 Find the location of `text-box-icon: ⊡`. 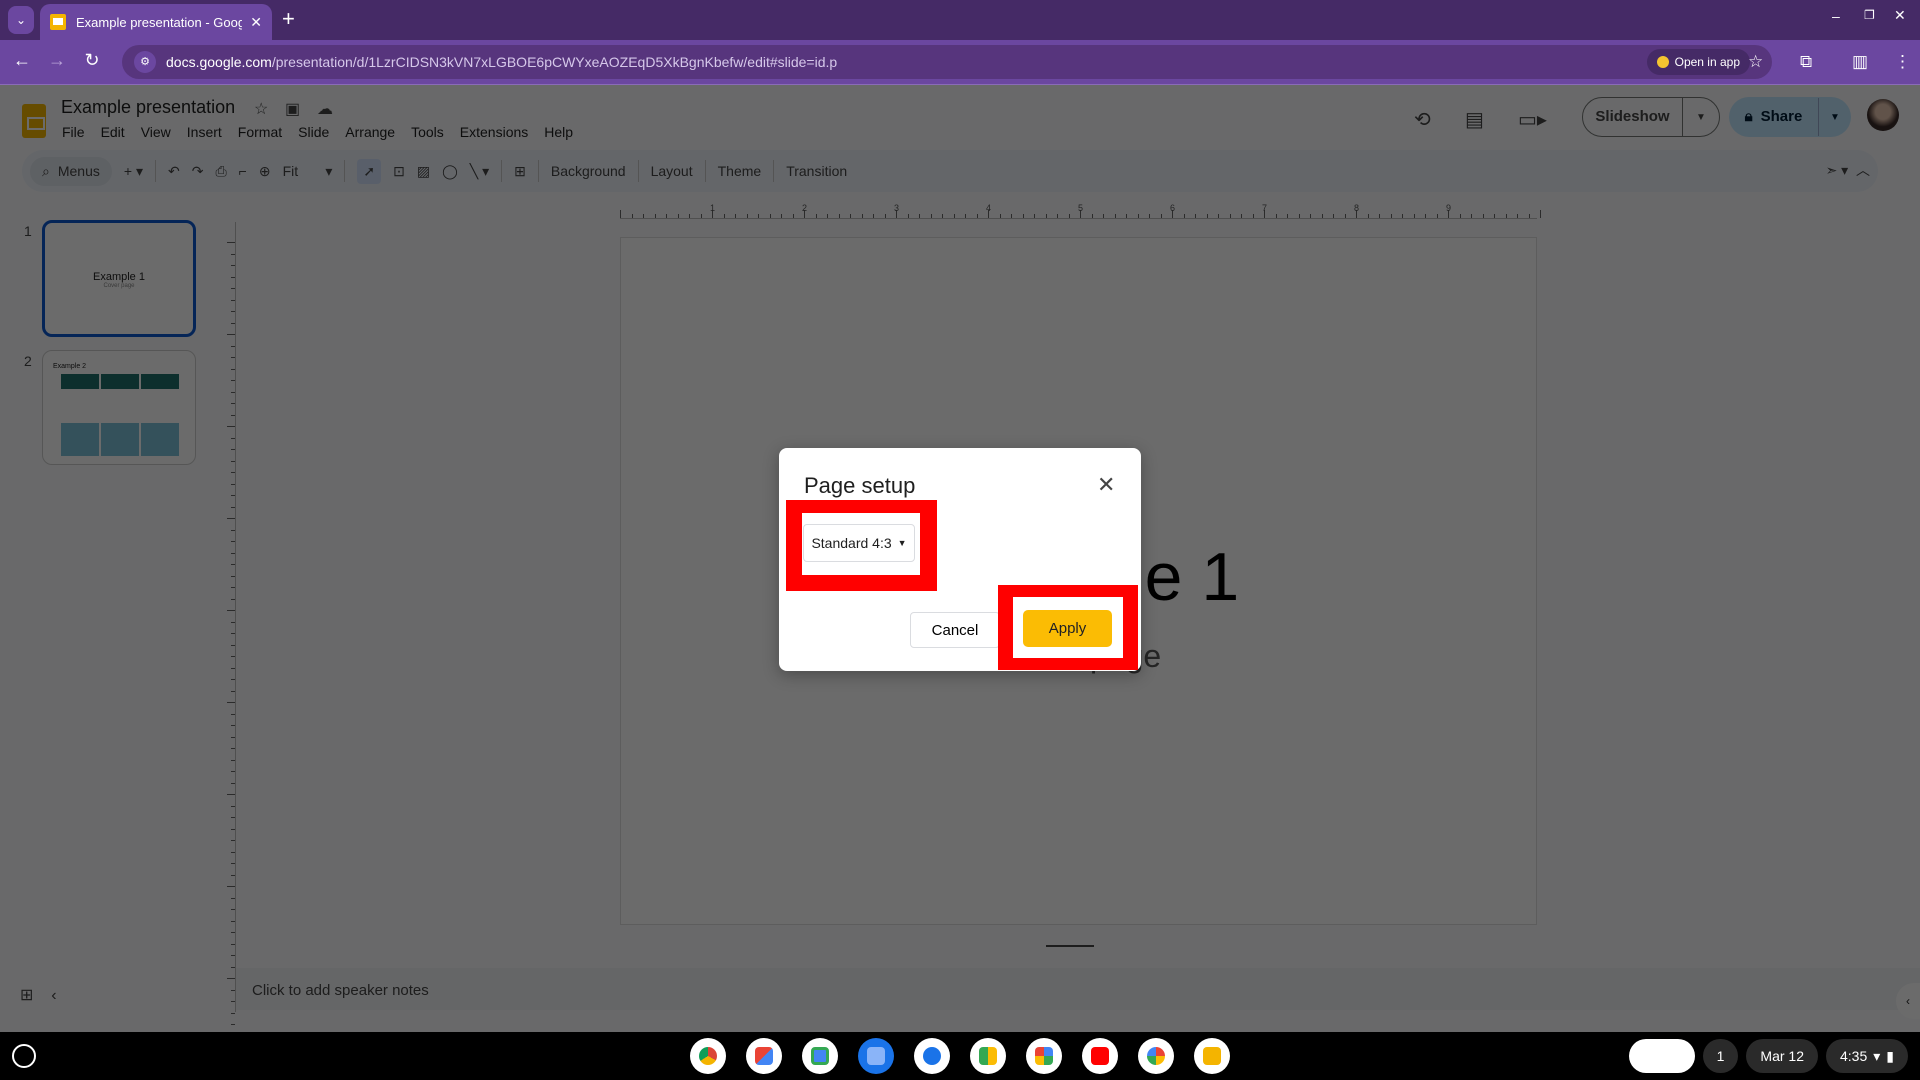

text-box-icon: ⊡ is located at coordinates (399, 171).